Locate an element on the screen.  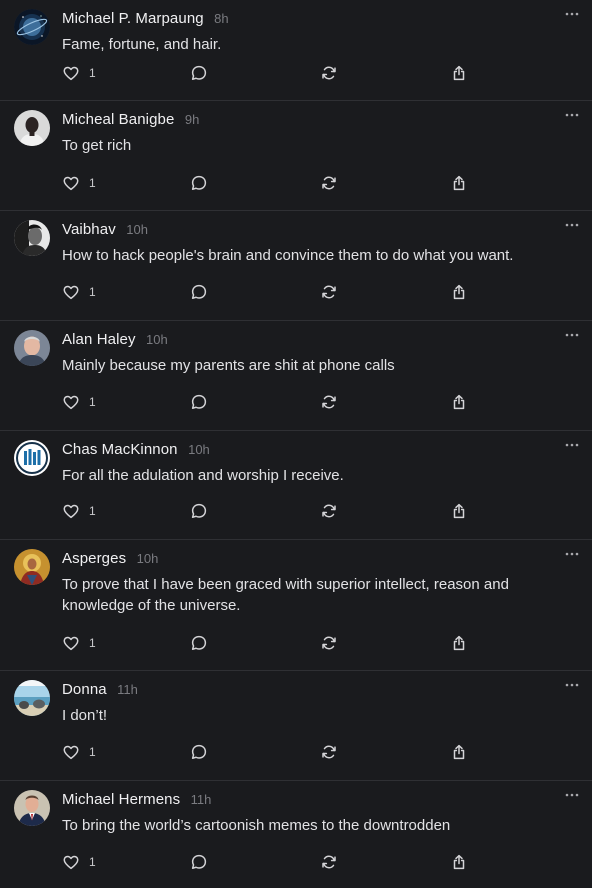
reply-post: Donna 11h I don’t! 1 is located at coordinates (296, 726).